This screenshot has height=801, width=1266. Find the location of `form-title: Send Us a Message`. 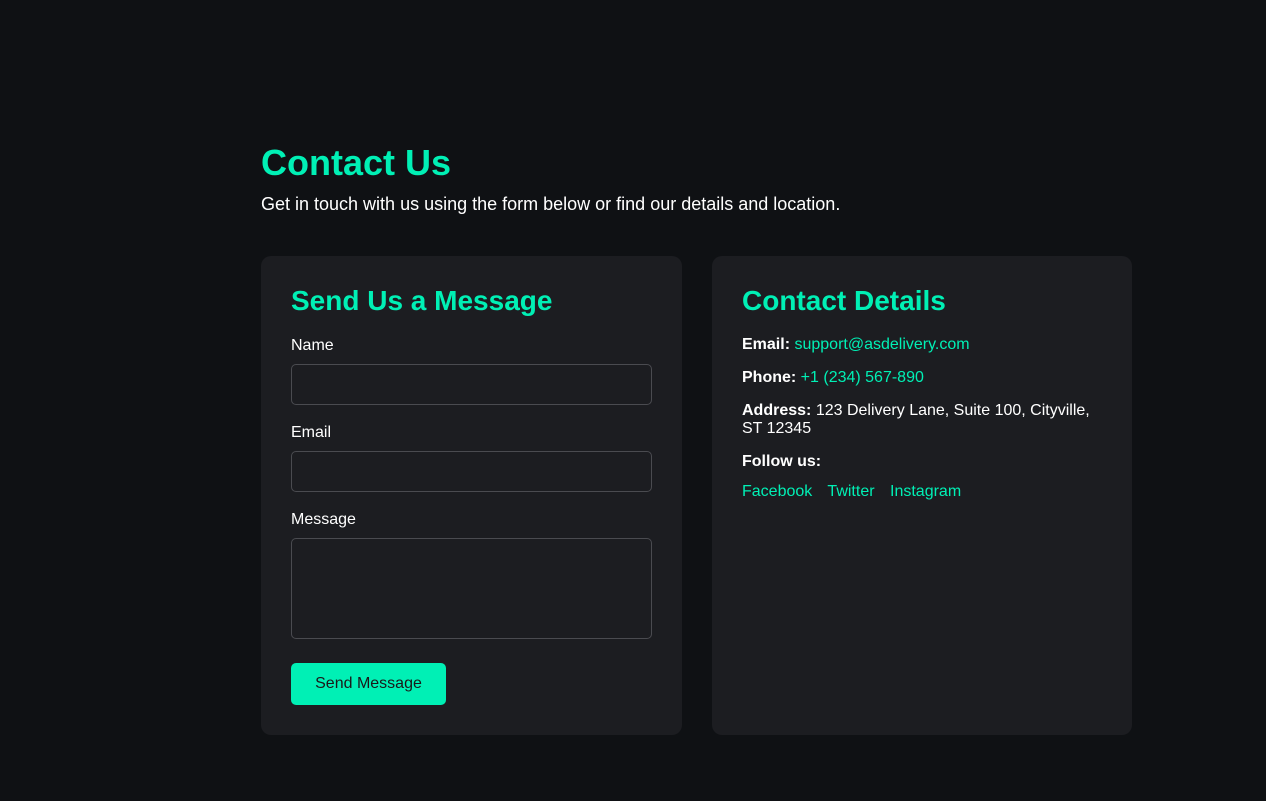

form-title: Send Us a Message is located at coordinates (422, 300).